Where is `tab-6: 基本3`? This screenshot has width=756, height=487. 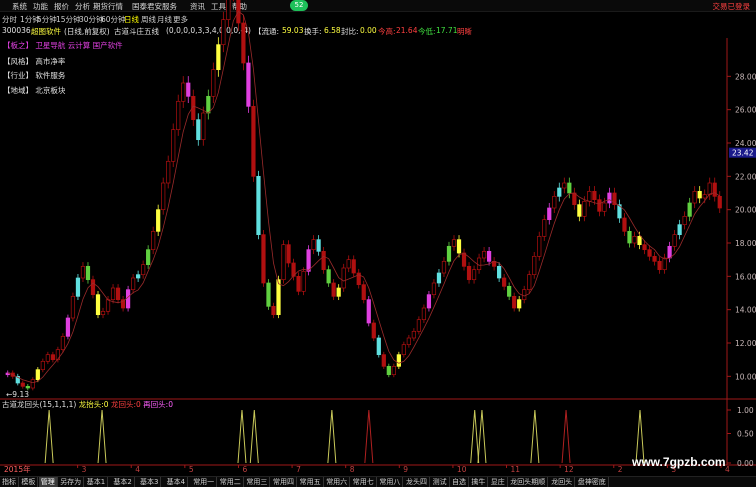
tab-6: 基本3 is located at coordinates (150, 482).